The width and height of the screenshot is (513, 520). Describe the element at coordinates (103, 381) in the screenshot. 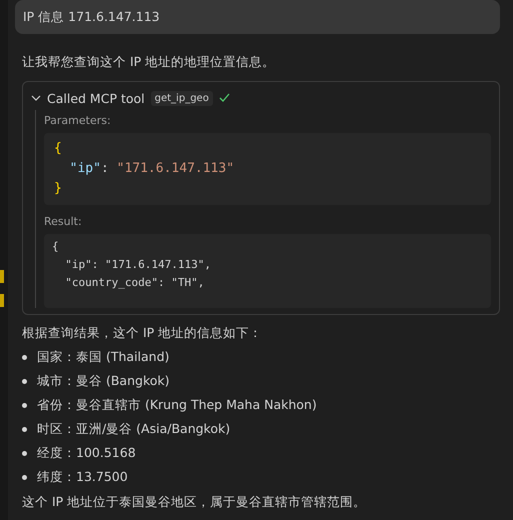

I see `fact-text: 城市：曼谷 (Bangkok)` at that location.